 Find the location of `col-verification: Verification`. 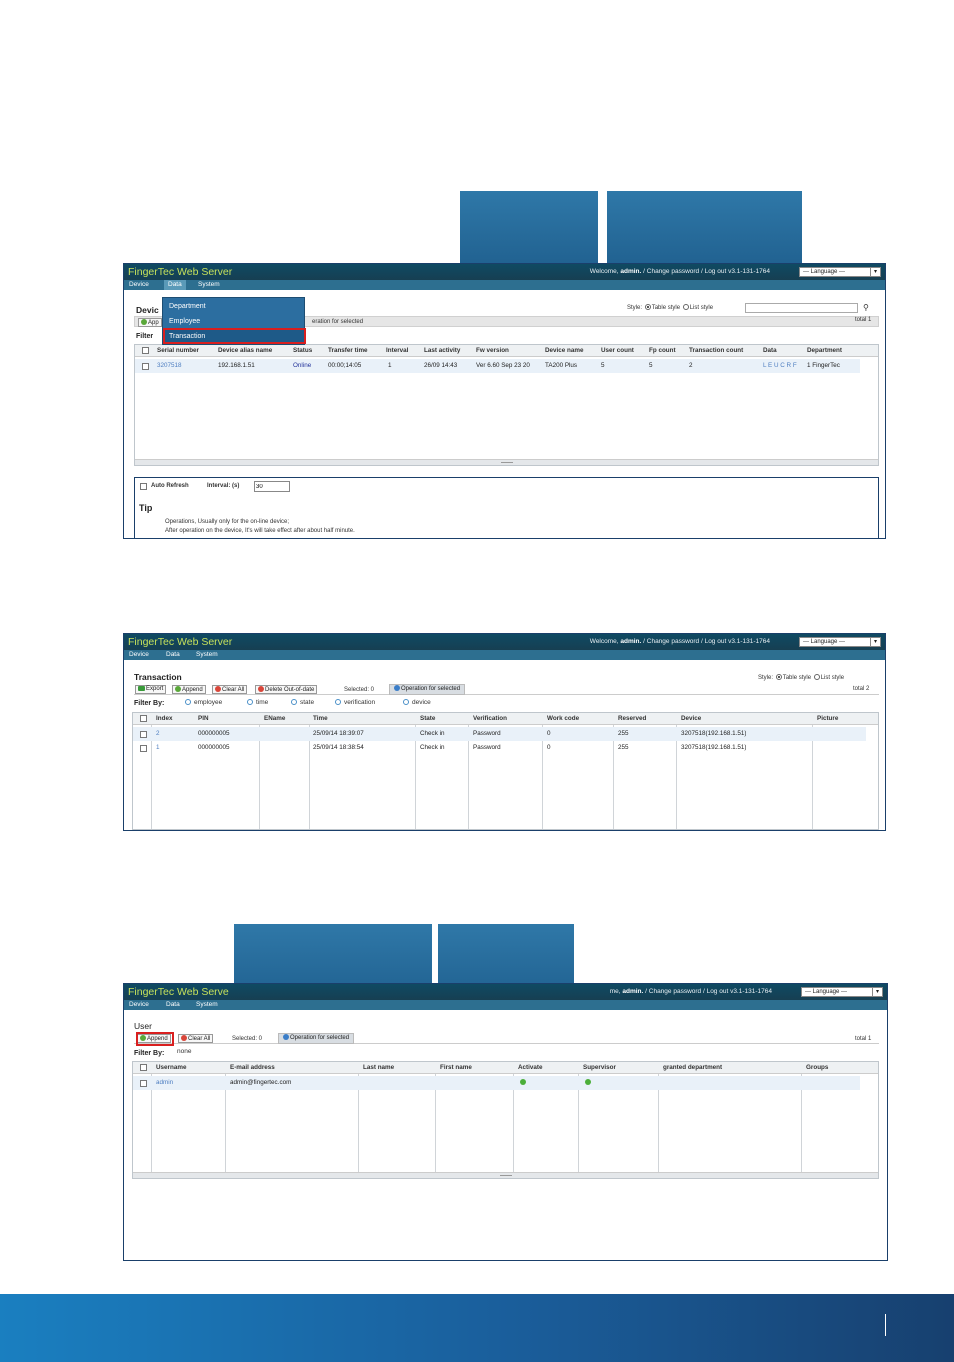

col-verification: Verification is located at coordinates (490, 718).